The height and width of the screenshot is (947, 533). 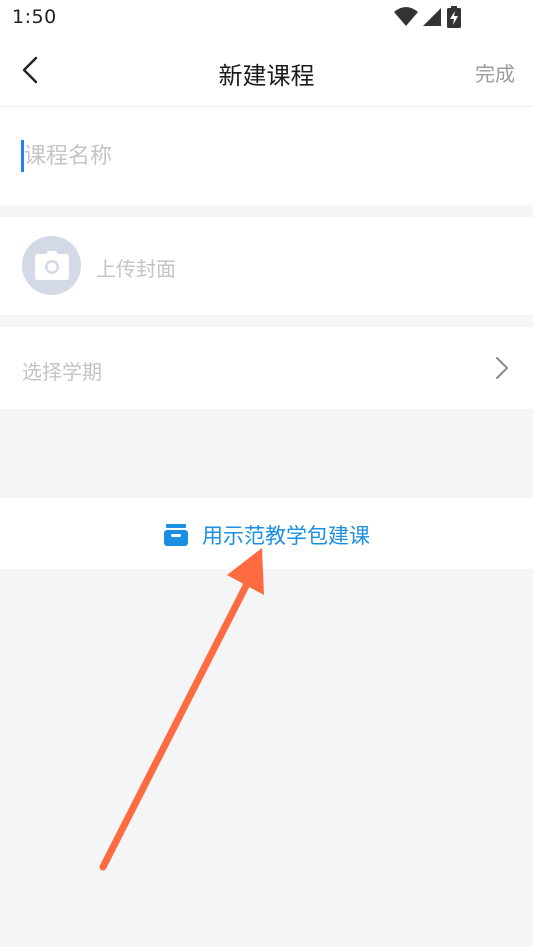 What do you see at coordinates (136, 269) in the screenshot?
I see `upload-cover-label: 上传封面` at bounding box center [136, 269].